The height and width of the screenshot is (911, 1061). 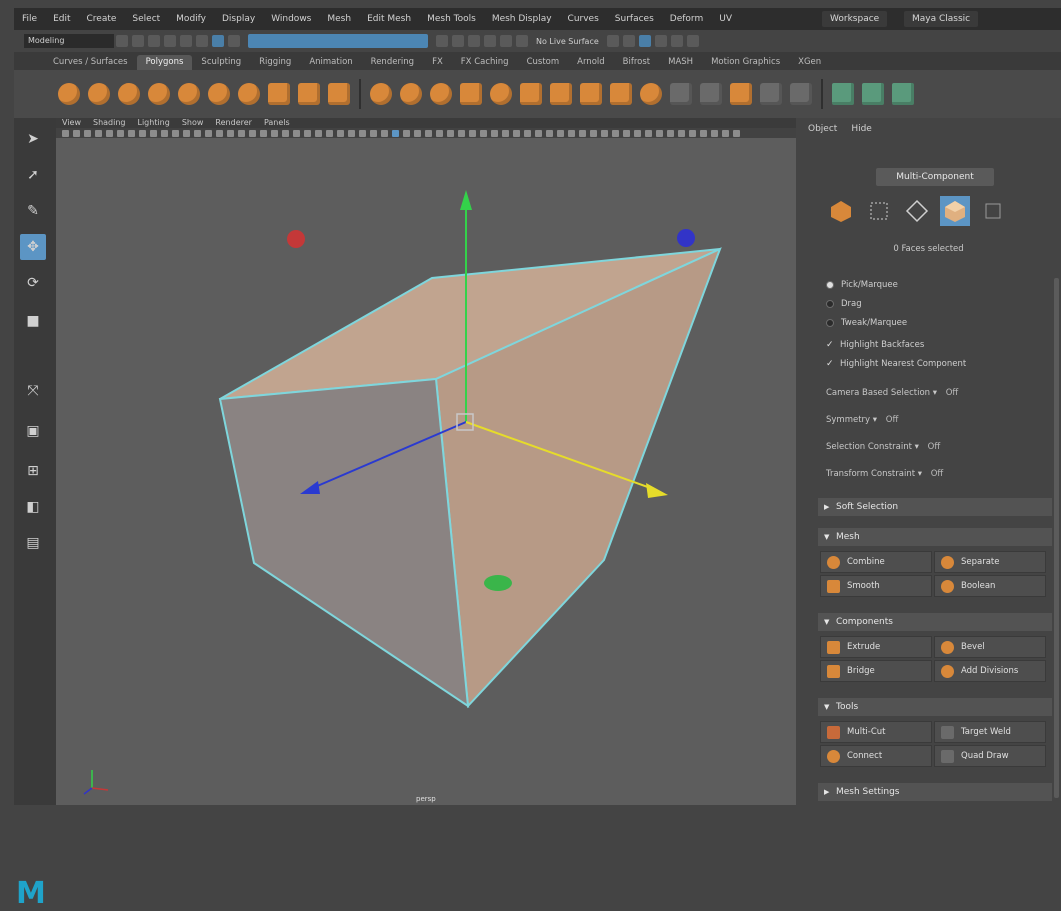 I want to click on object-mode-icon, so click(x=841, y=211).